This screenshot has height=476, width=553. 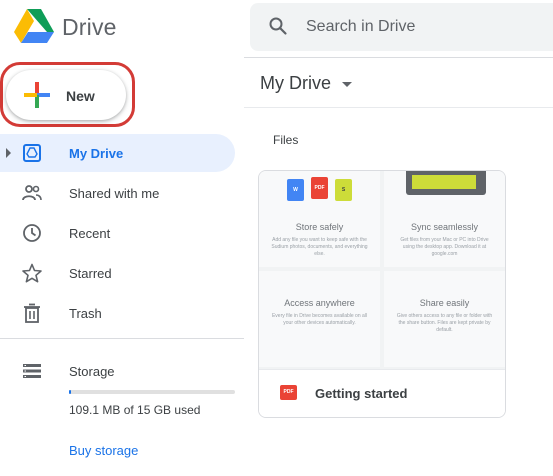 I want to click on storage-used-text: 109.1 MB of 15 GB used, so click(x=135, y=410).